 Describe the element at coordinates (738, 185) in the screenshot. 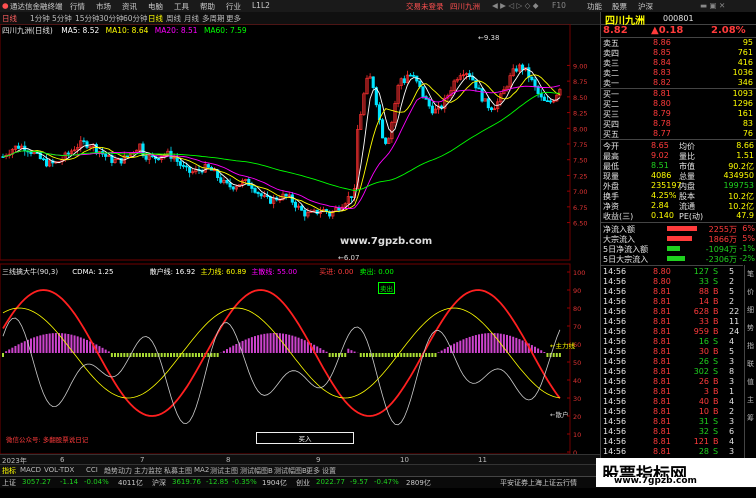

I see `stat-value-2: 199753` at that location.